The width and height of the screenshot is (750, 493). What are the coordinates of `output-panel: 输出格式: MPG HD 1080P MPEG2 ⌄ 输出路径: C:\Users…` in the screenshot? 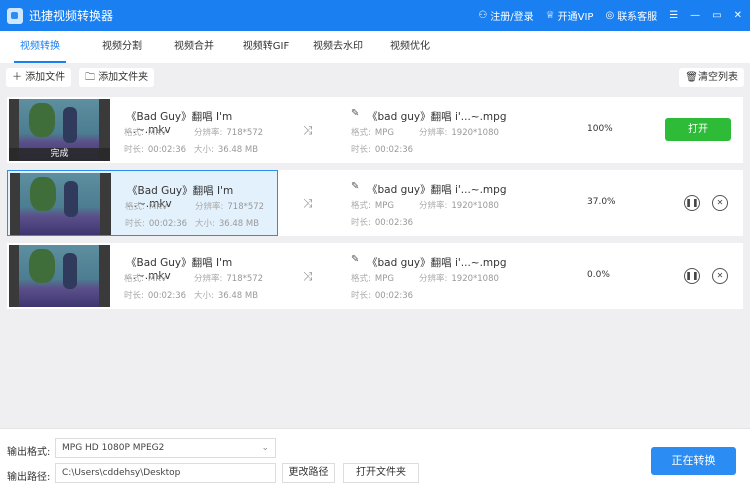 It's located at (375, 460).